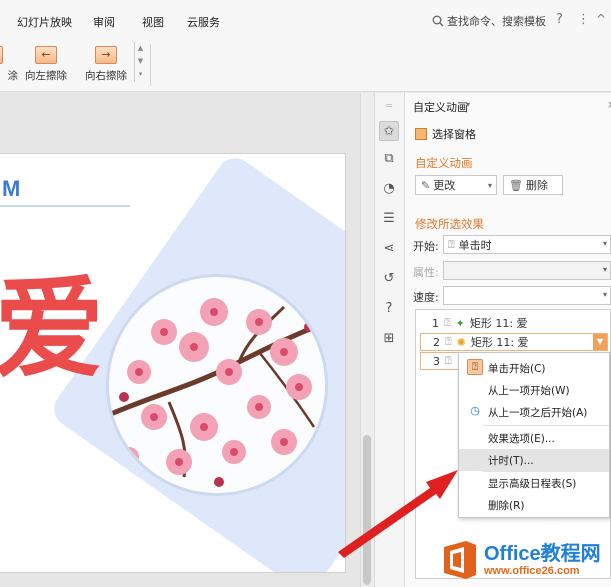  I want to click on menu-label: 删除(R), so click(506, 505).